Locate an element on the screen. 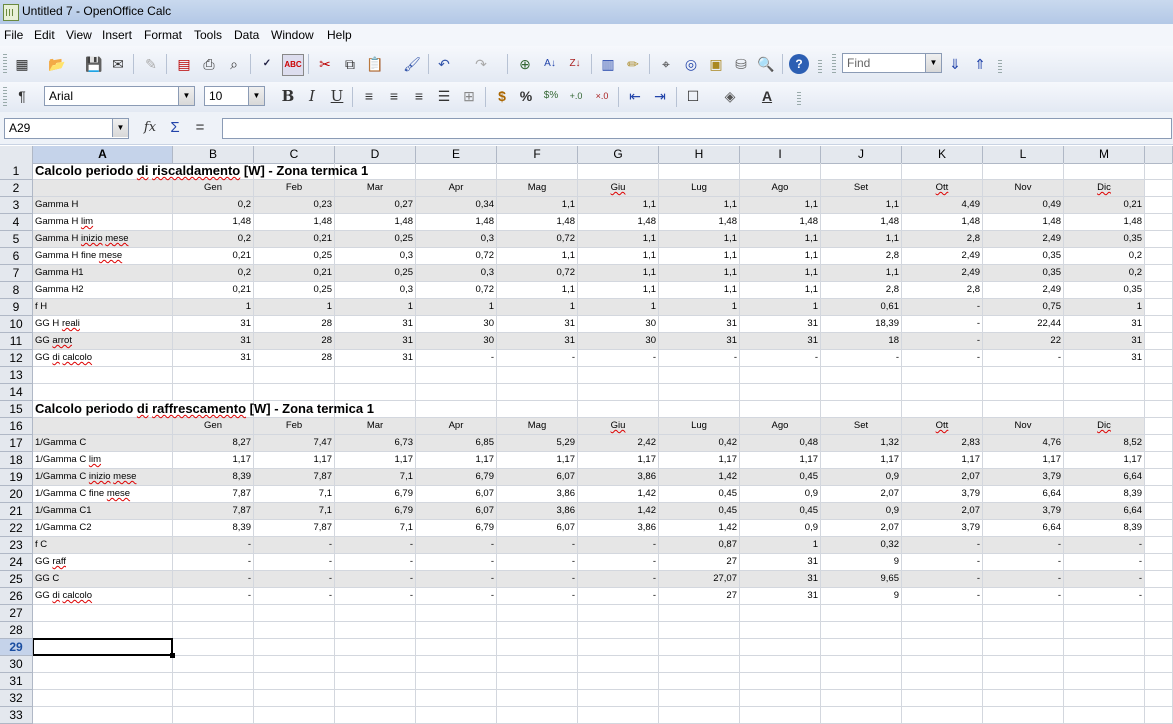 This screenshot has width=1173, height=724. cell-i15 is located at coordinates (780, 409).